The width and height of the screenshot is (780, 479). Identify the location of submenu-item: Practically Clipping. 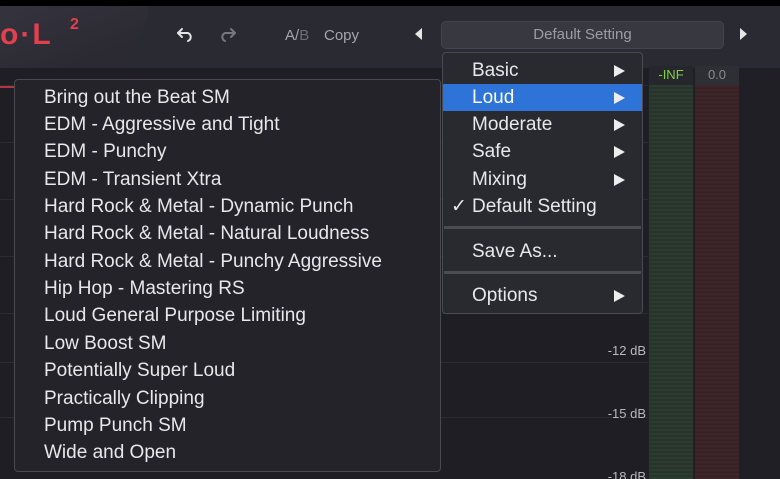
(124, 398).